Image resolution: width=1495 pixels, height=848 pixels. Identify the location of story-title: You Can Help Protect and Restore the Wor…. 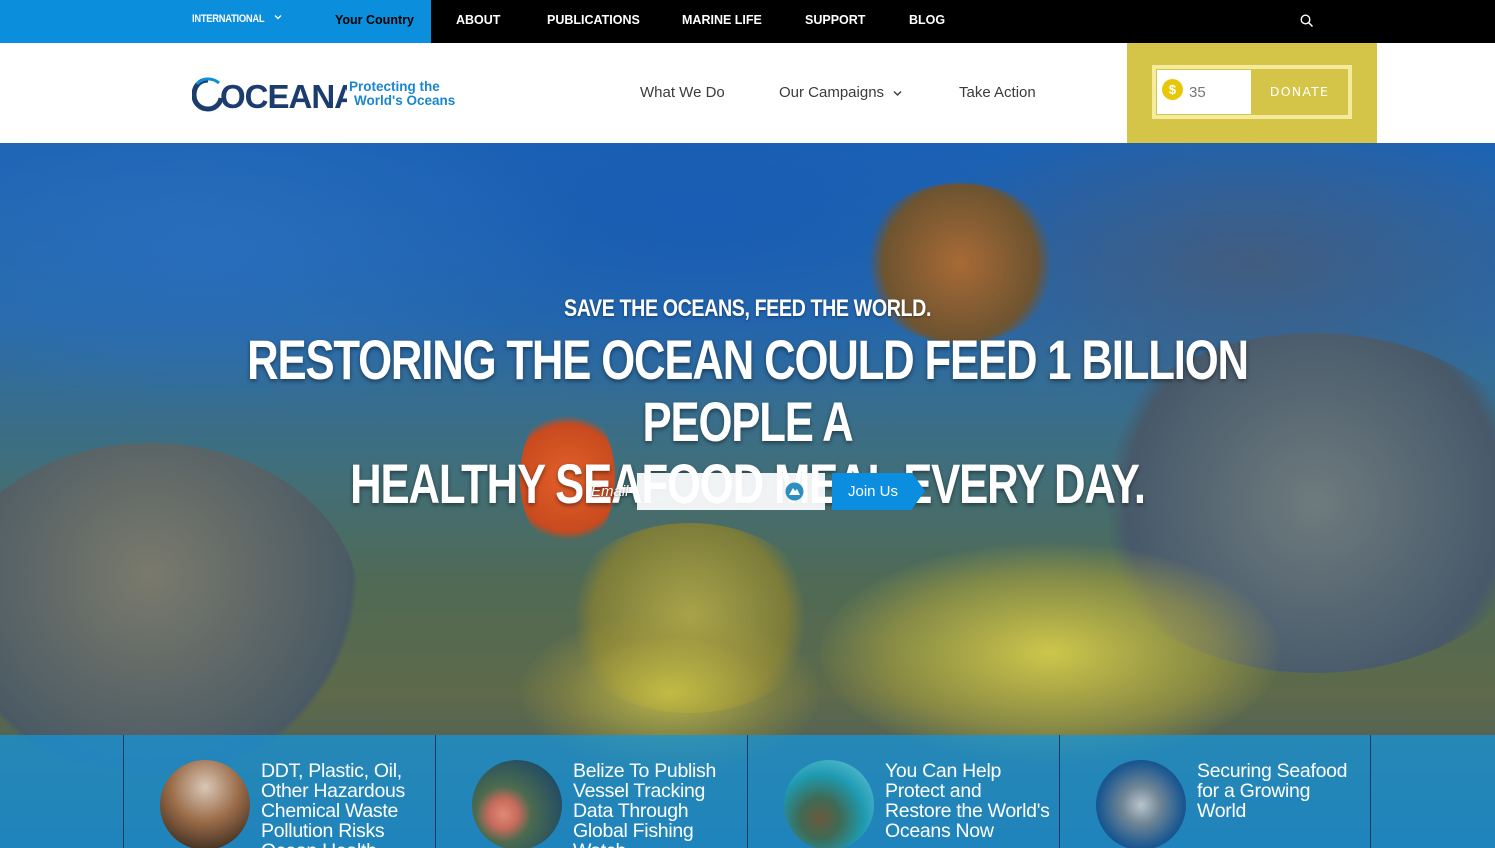
(967, 801).